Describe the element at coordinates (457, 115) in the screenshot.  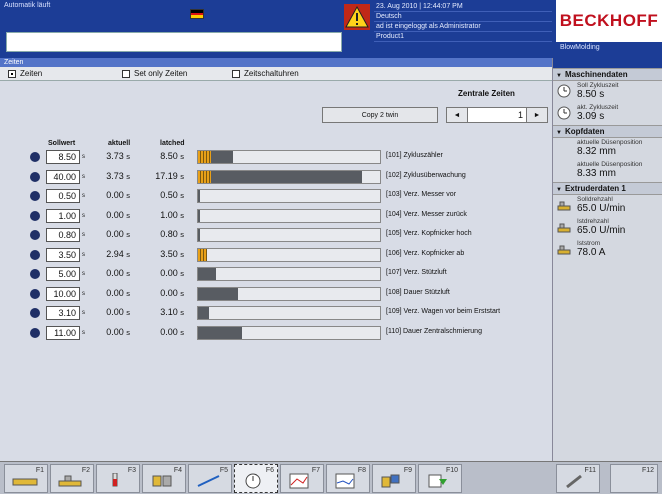
I see `stepper-prev-button: ◄` at that location.